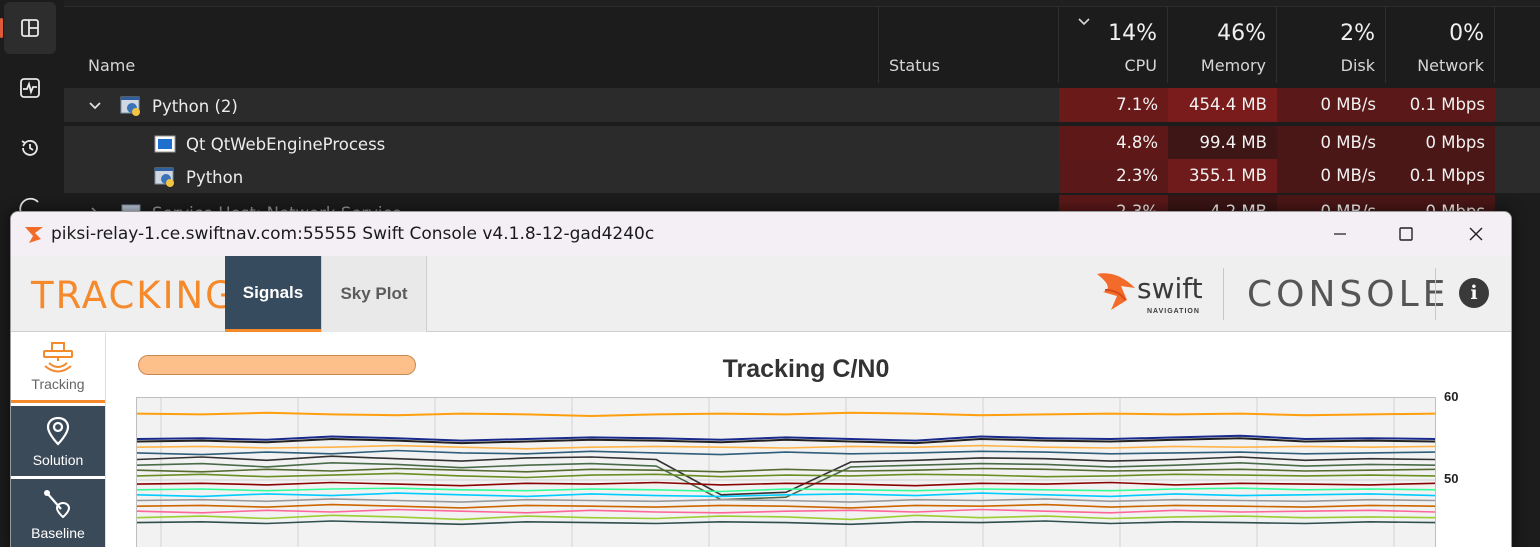 This screenshot has height=547, width=1540. What do you see at coordinates (58, 431) in the screenshot?
I see `location-pin-icon` at bounding box center [58, 431].